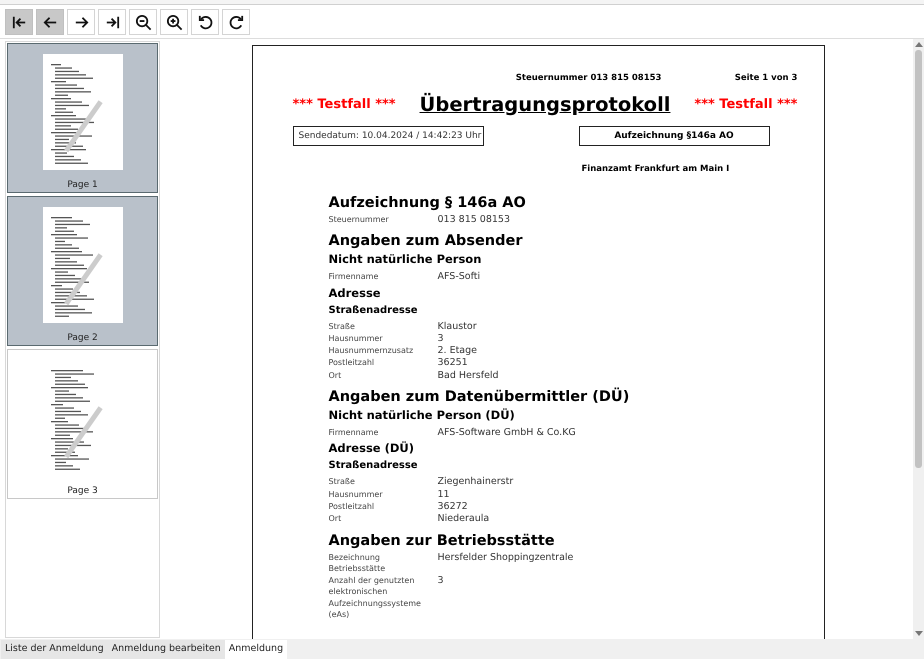 This screenshot has width=924, height=659. Describe the element at coordinates (371, 350) in the screenshot. I see `field-label: Hausnummernzusatz` at that location.